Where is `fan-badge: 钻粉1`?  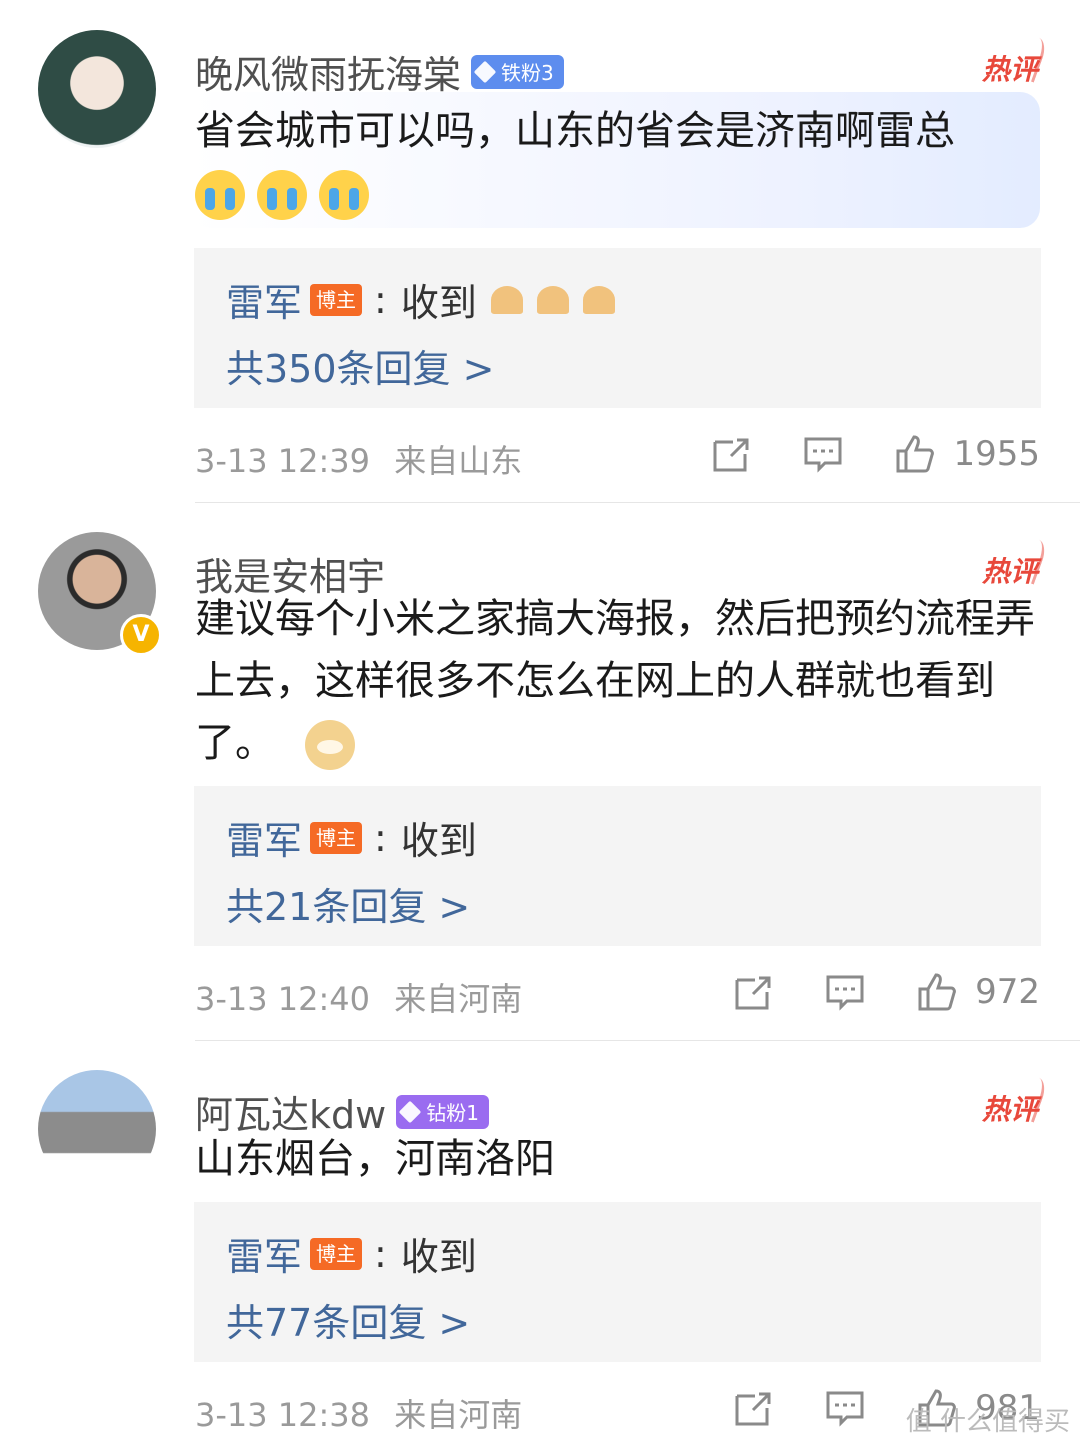
fan-badge: 钻粉1 is located at coordinates (442, 1111).